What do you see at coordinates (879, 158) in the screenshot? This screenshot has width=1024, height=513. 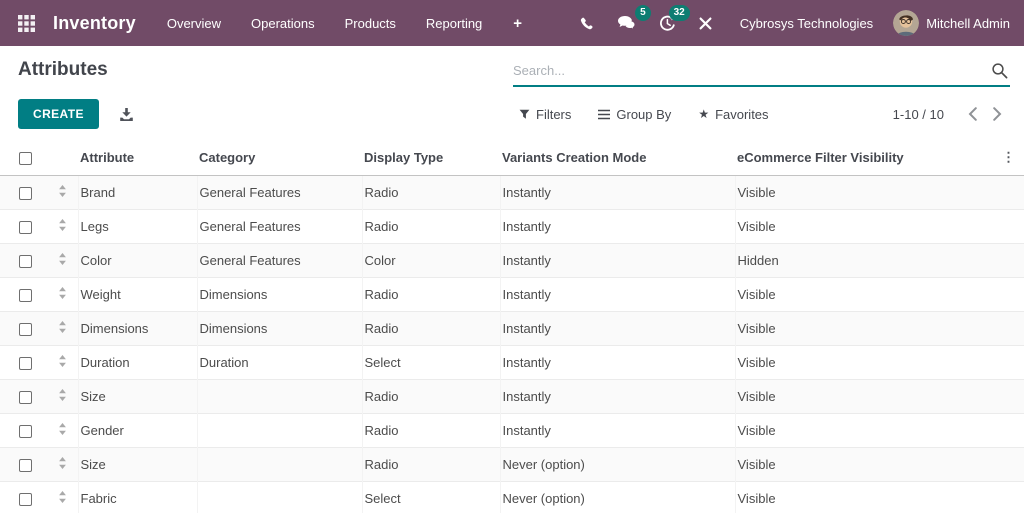 I see `column-header-ecommerce-filter-visibility: eCommerce Filter Visibility ⋮` at bounding box center [879, 158].